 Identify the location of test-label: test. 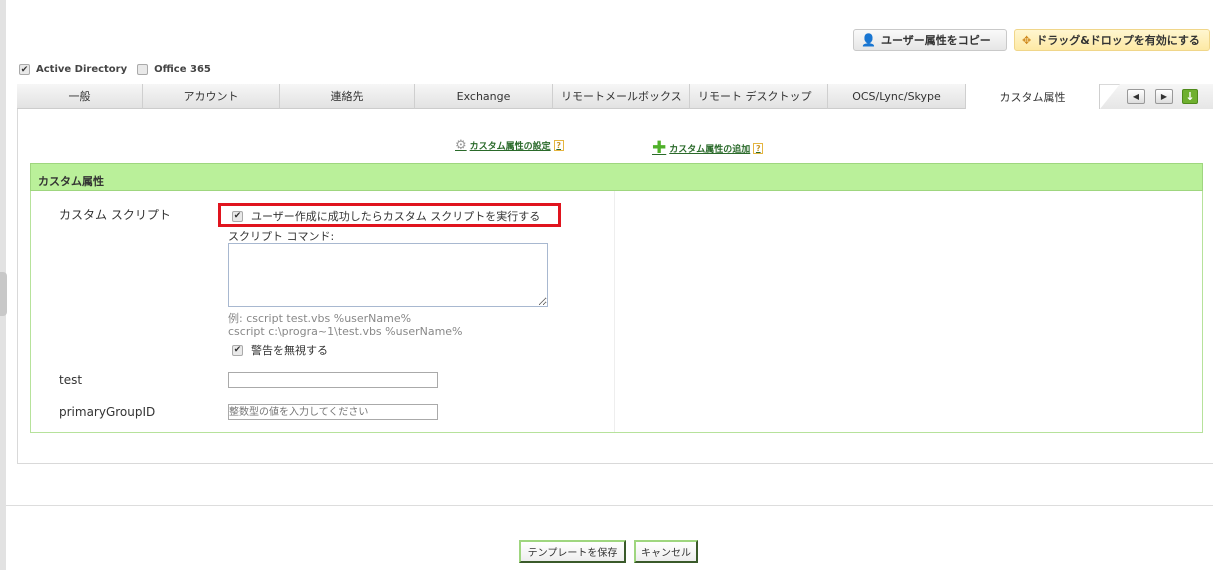
(71, 380).